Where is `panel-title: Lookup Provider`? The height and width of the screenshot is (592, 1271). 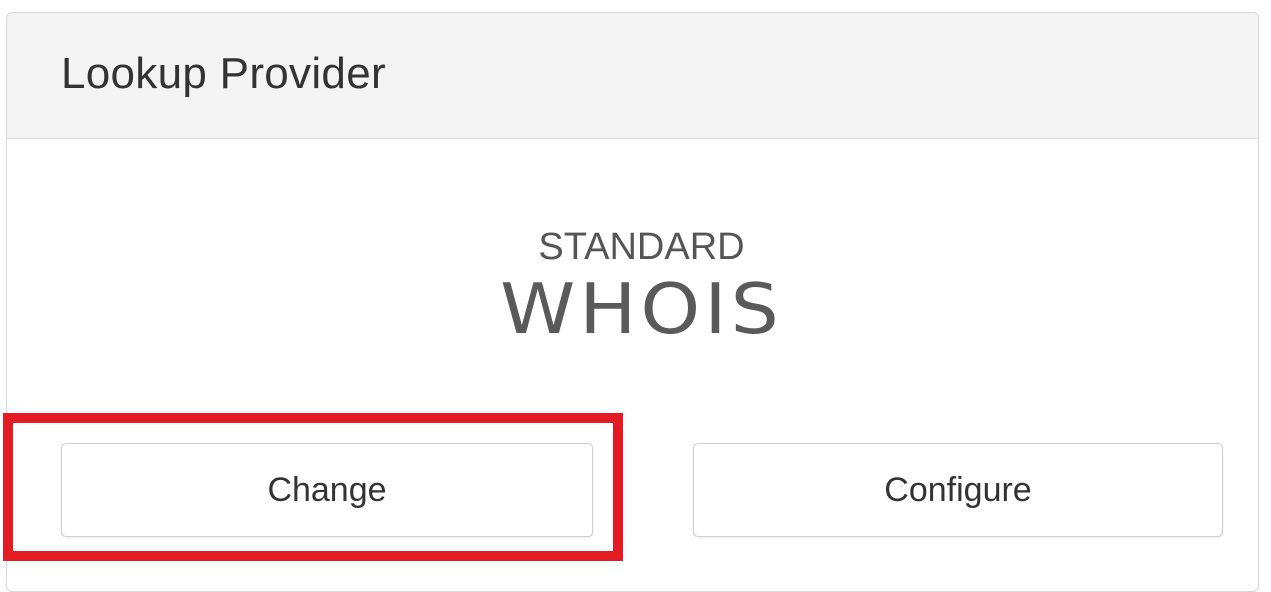
panel-title: Lookup Provider is located at coordinates (223, 73).